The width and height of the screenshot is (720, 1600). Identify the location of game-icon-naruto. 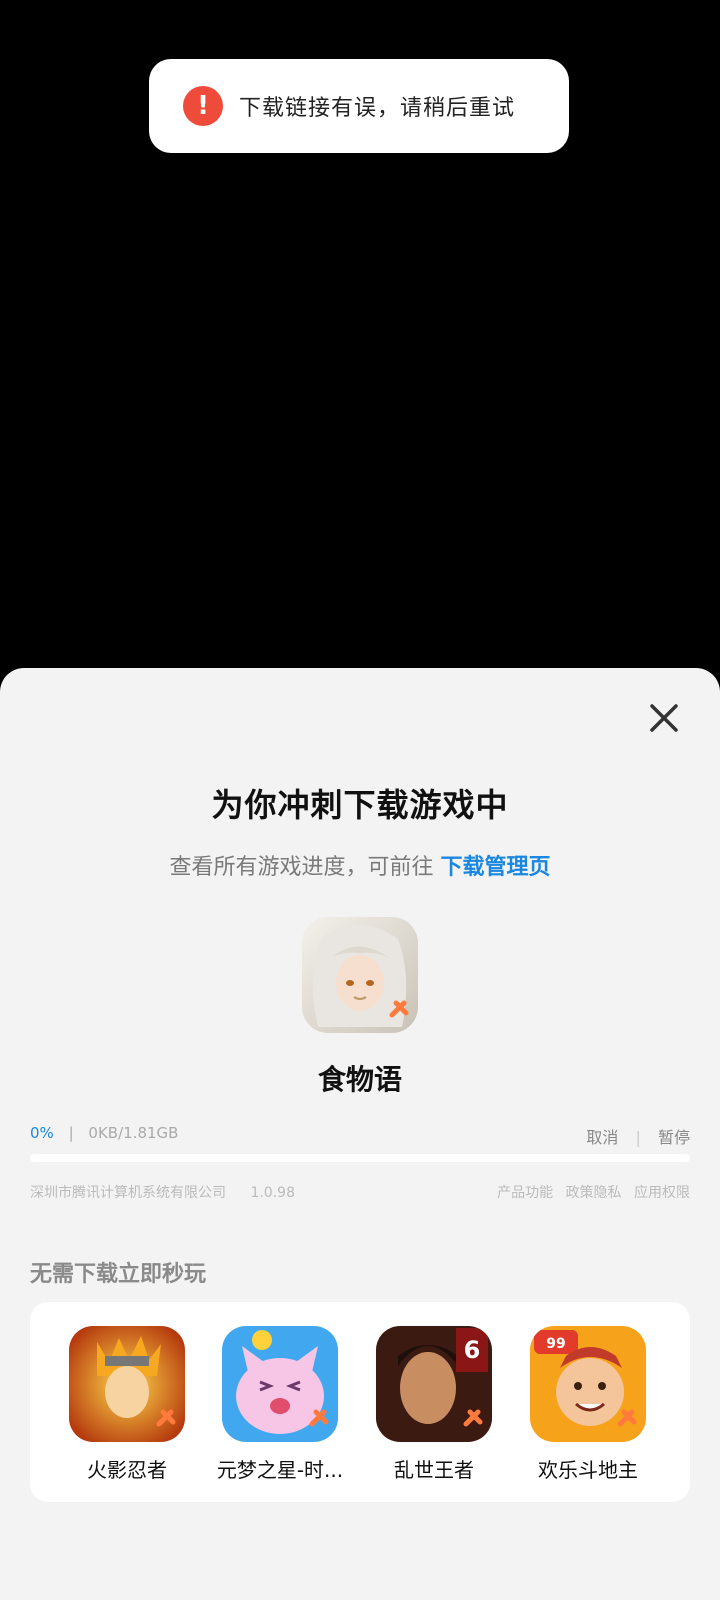
(127, 1384).